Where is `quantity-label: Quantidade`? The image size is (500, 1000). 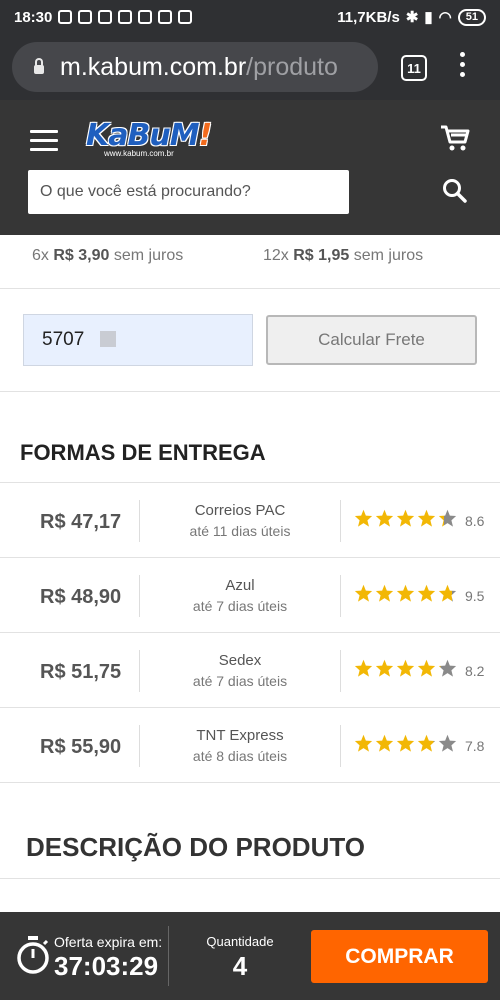 quantity-label: Quantidade is located at coordinates (240, 941).